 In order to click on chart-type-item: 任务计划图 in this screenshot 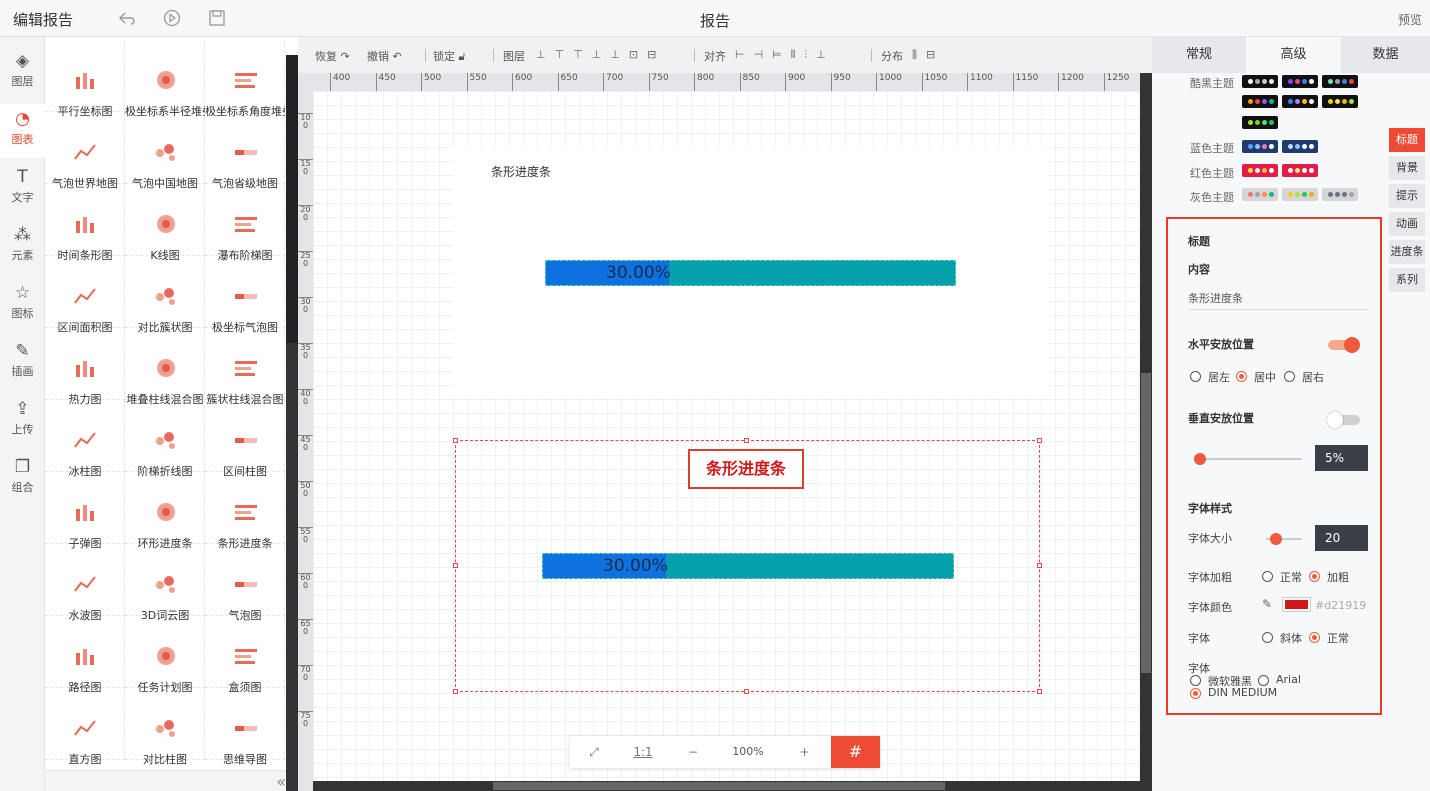, I will do `click(165, 655)`.